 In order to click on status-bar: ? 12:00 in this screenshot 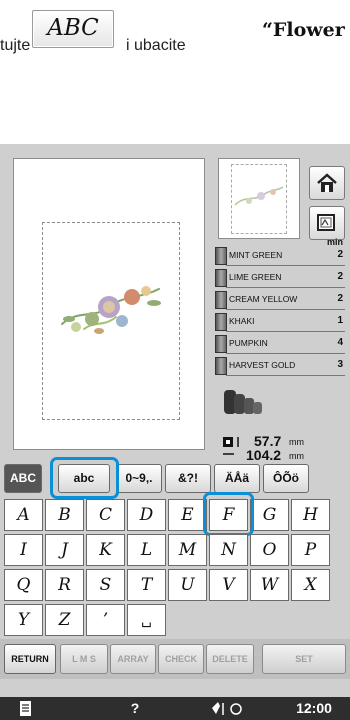, I will do `click(175, 708)`.